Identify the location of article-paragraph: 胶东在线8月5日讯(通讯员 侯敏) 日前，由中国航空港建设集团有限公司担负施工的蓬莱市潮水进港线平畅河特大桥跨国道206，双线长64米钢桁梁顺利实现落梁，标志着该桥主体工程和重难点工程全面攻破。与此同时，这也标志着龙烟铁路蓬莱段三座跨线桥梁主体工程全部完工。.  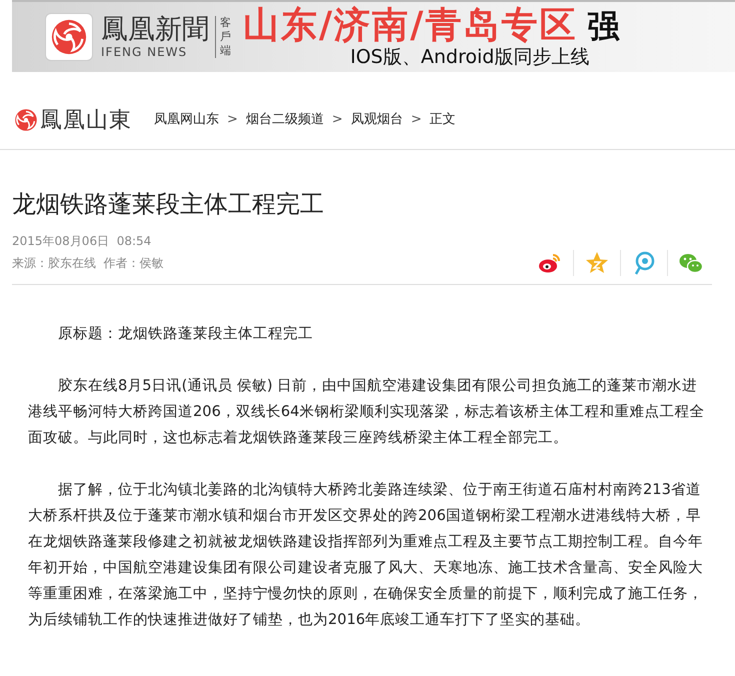
(367, 412).